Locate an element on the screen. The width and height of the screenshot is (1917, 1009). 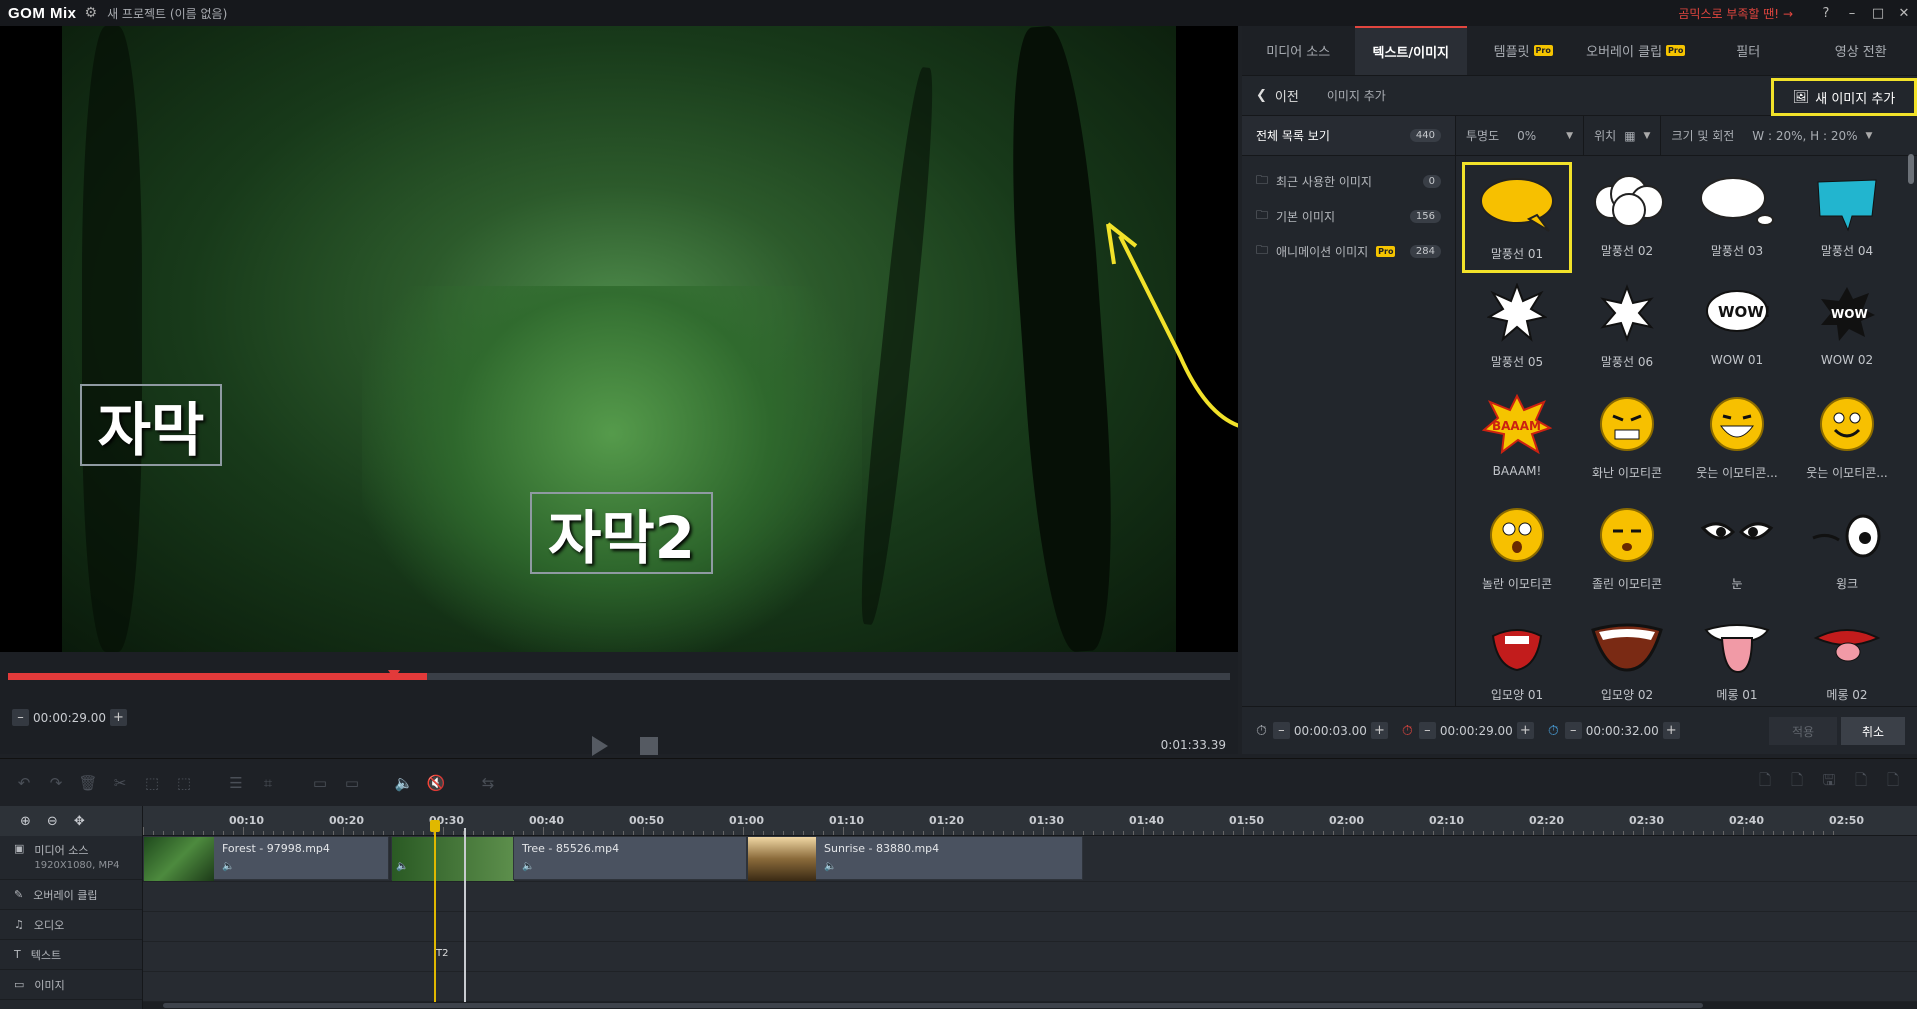
category-basic: 🗀 기본 이미지 156 is located at coordinates (1348, 216).